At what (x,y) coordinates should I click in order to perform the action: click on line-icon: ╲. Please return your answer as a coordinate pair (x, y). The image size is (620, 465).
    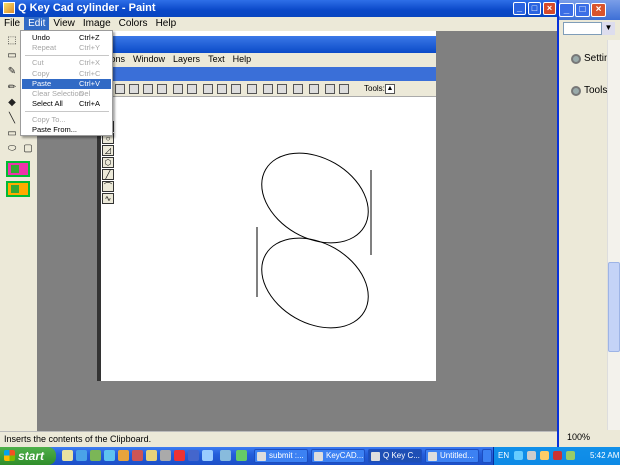
    Looking at the image, I should click on (12, 119).